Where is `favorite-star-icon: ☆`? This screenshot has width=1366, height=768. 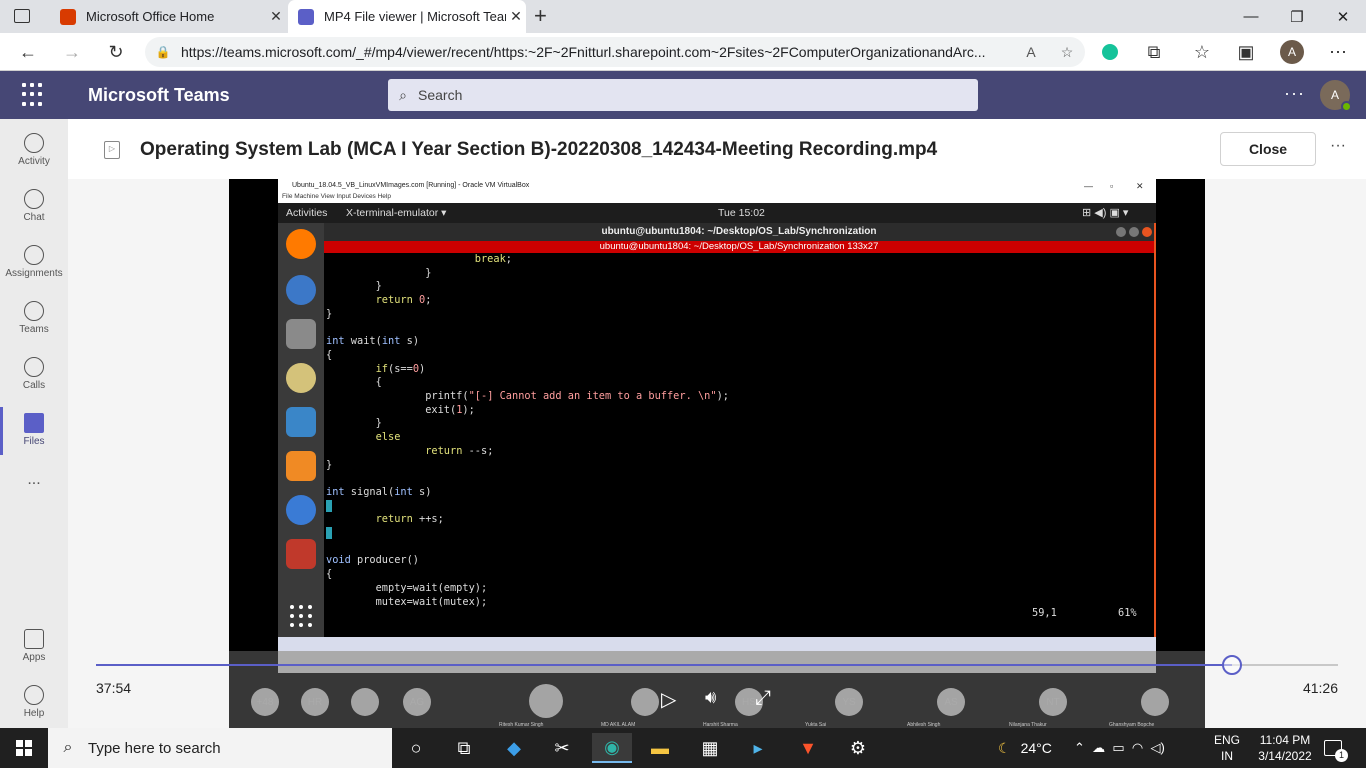
favorite-star-icon: ☆ is located at coordinates (1067, 52).